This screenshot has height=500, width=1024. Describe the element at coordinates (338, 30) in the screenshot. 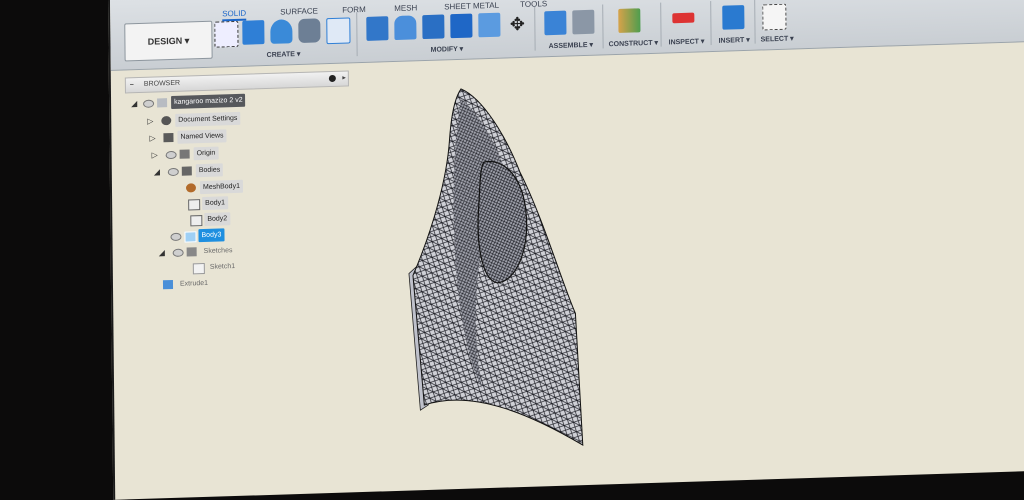

I see `pattern-icon` at that location.